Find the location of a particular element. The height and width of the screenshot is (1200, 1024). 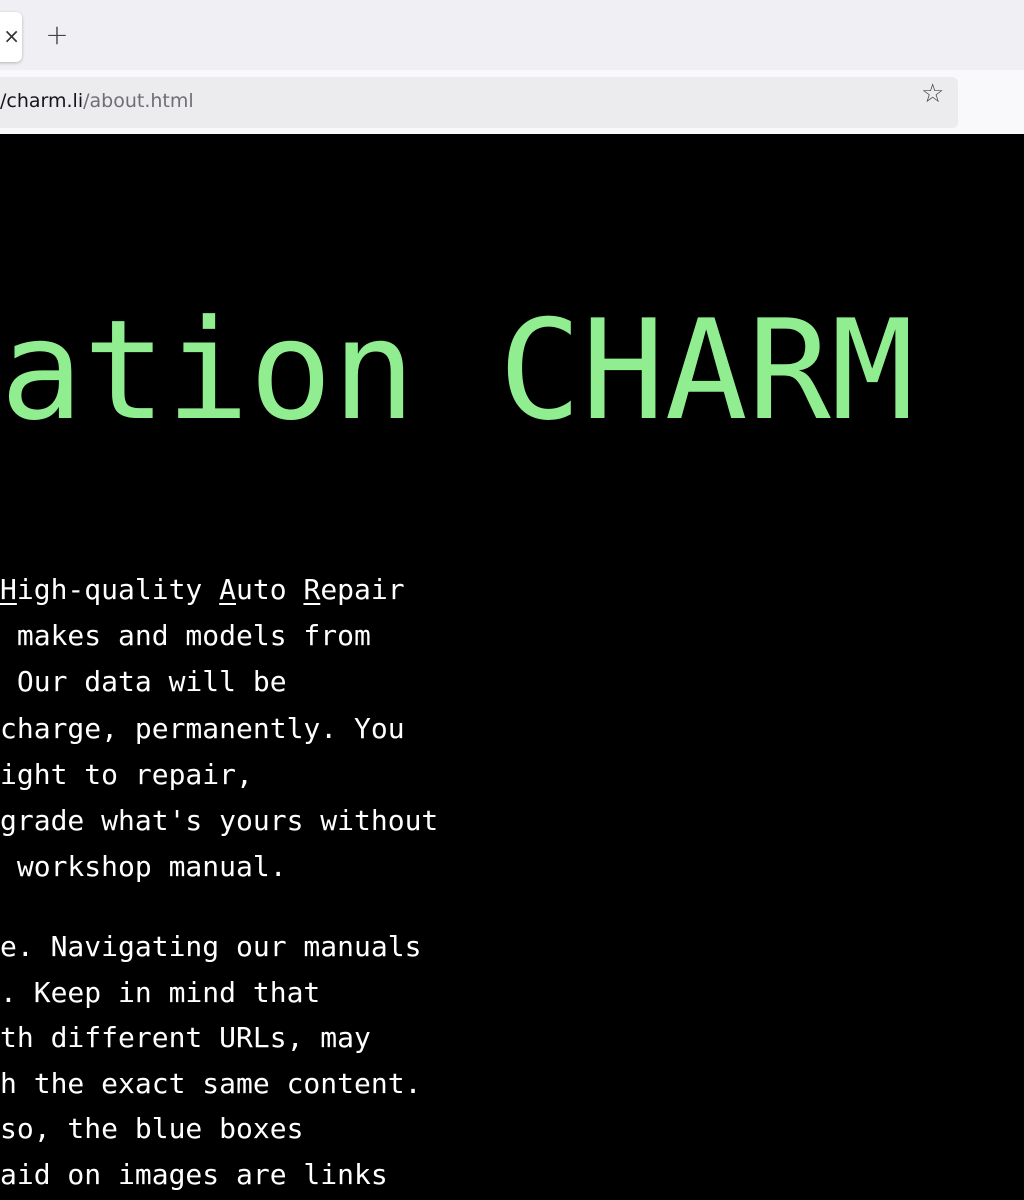

text-line: ight to repair, is located at coordinates (126, 774).